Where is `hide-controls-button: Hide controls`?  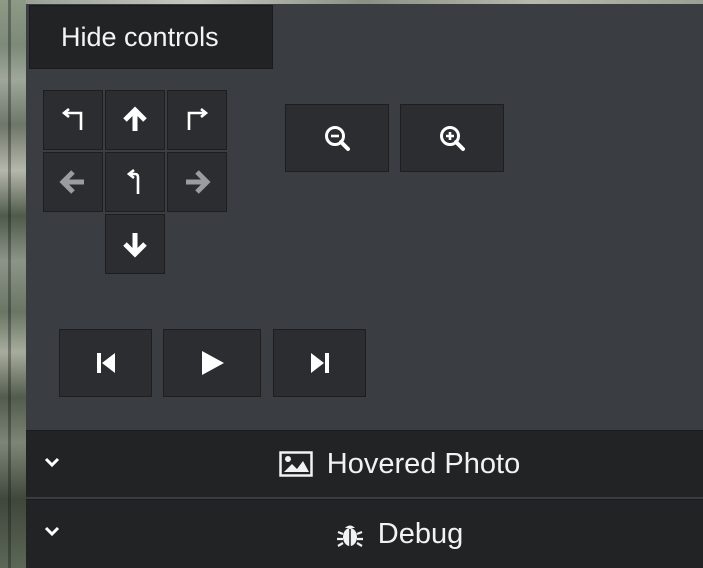
hide-controls-button: Hide controls is located at coordinates (151, 37).